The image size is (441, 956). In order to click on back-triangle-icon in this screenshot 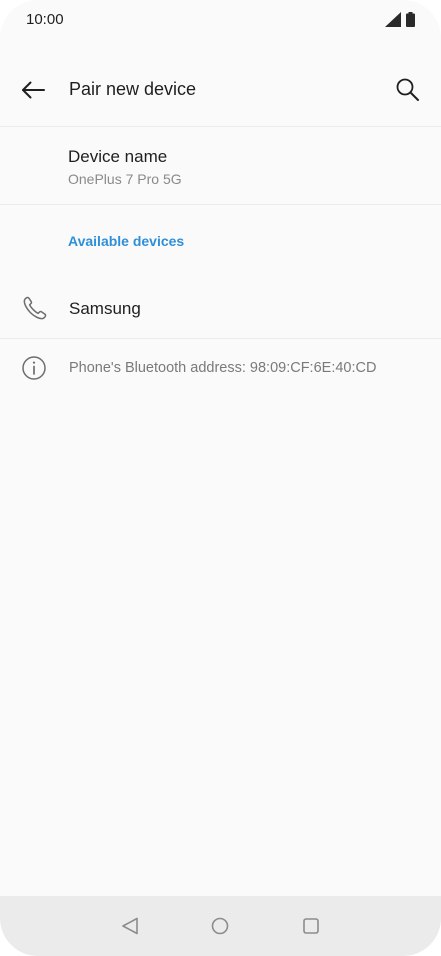, I will do `click(130, 926)`.